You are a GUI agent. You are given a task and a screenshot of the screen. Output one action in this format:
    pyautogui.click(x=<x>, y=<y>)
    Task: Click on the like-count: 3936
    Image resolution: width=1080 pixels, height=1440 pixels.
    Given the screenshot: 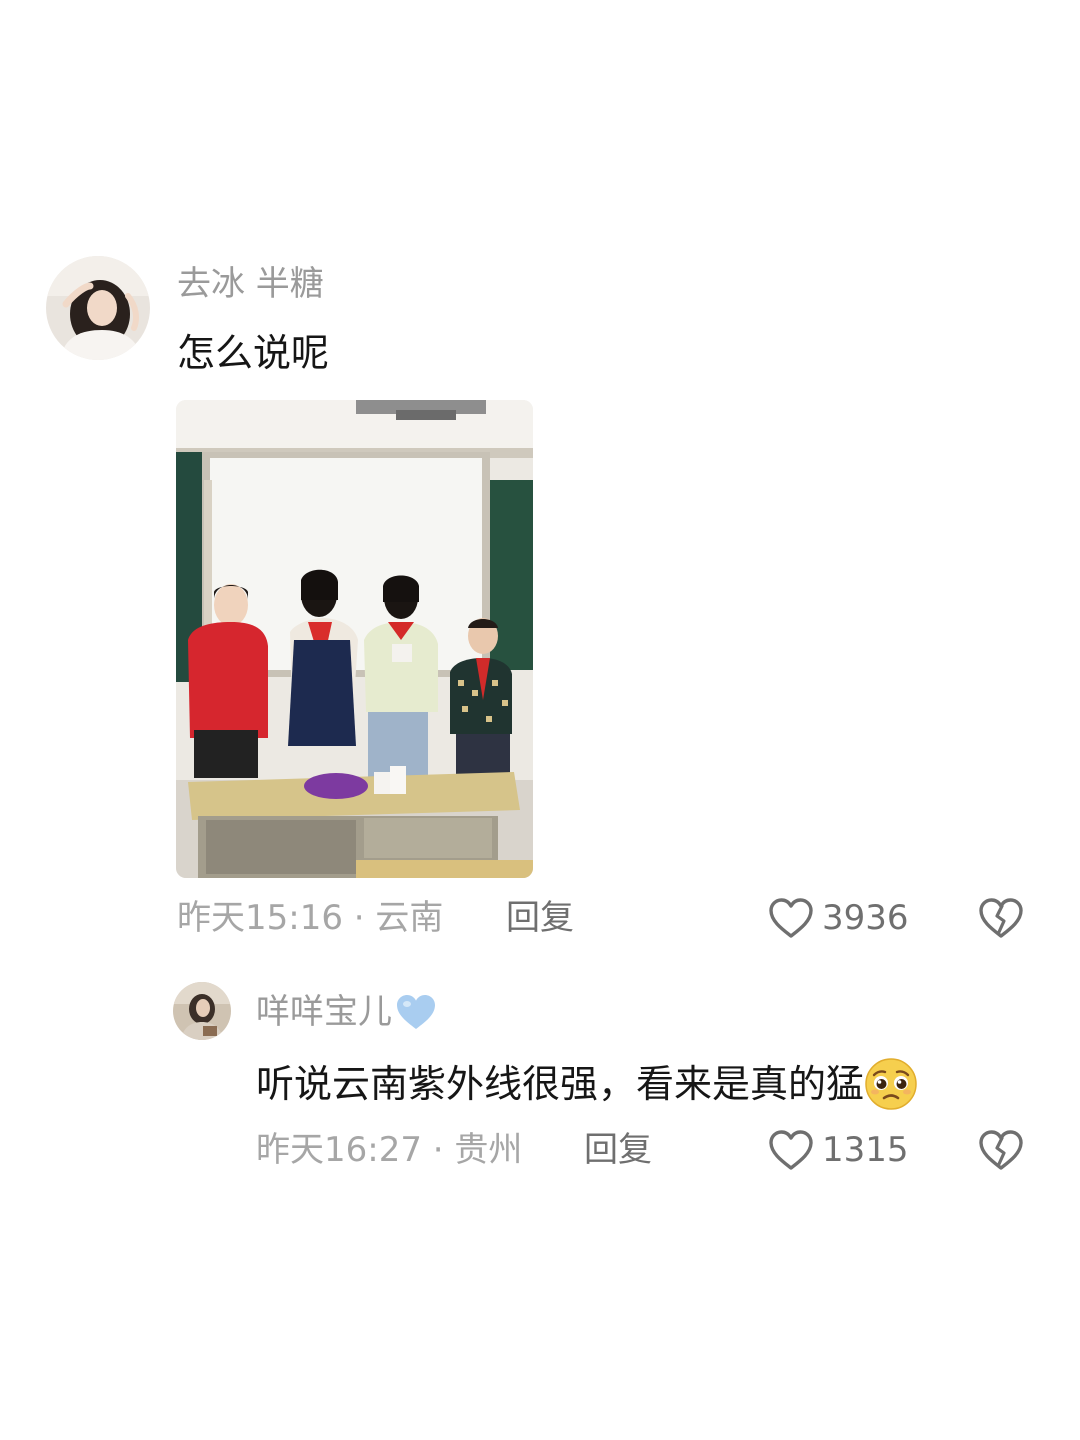 What is the action you would take?
    pyautogui.click(x=865, y=918)
    